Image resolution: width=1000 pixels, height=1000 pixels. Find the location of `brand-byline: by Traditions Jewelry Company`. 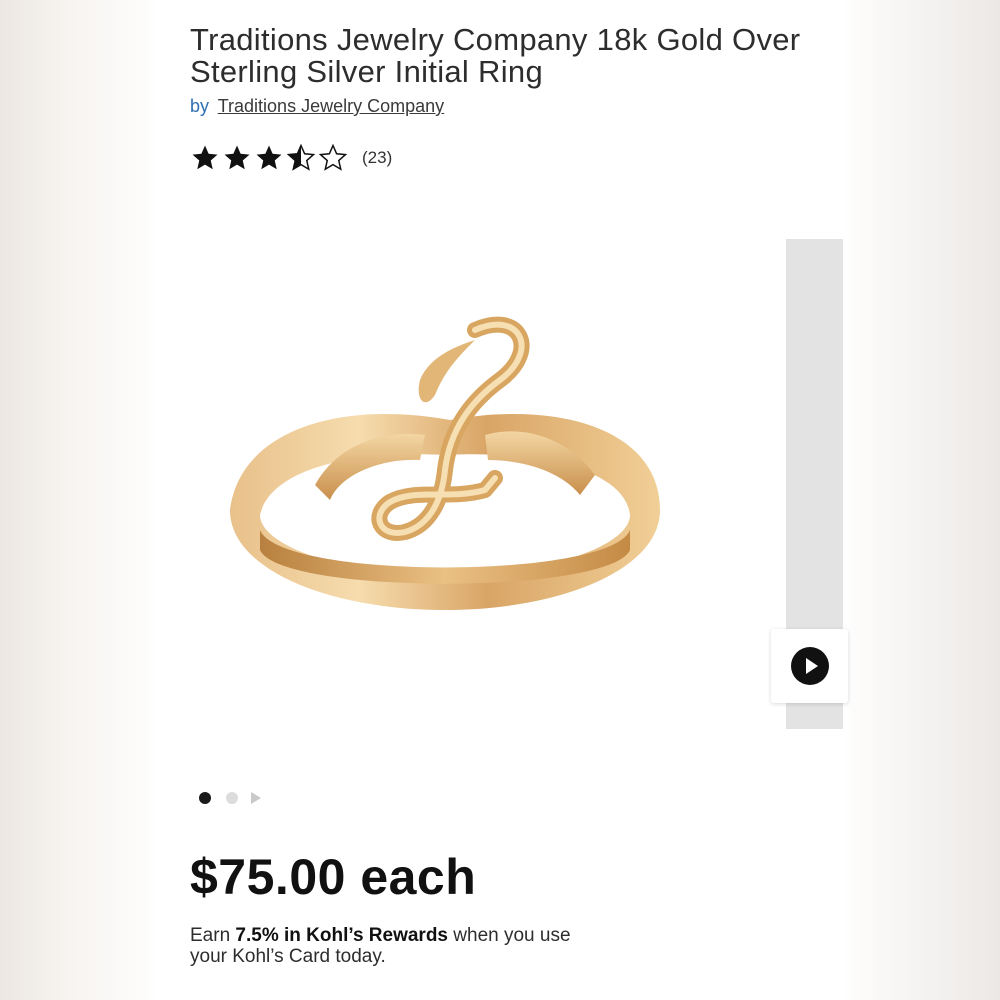

brand-byline: by Traditions Jewelry Company is located at coordinates (317, 106).